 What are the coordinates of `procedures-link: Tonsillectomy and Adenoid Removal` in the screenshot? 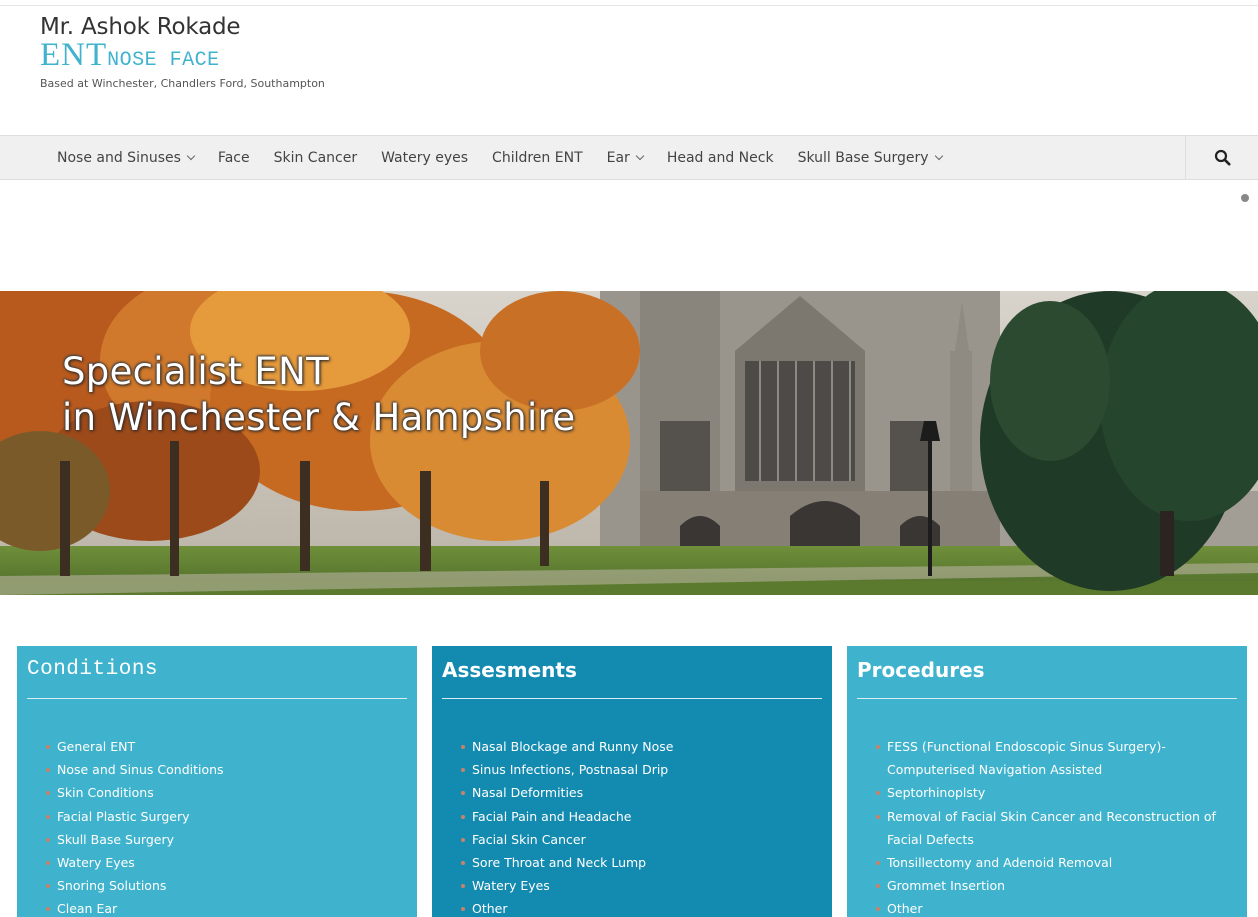 It's located at (1056, 862).